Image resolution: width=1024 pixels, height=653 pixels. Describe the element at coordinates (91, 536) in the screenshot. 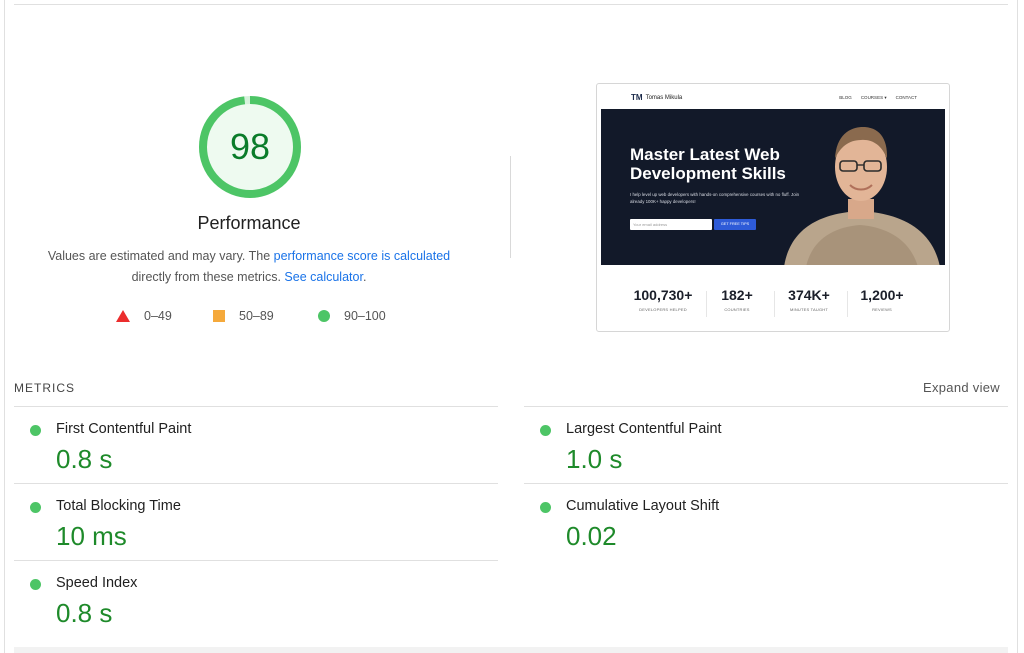

I see `metric-value: 10 ms` at that location.